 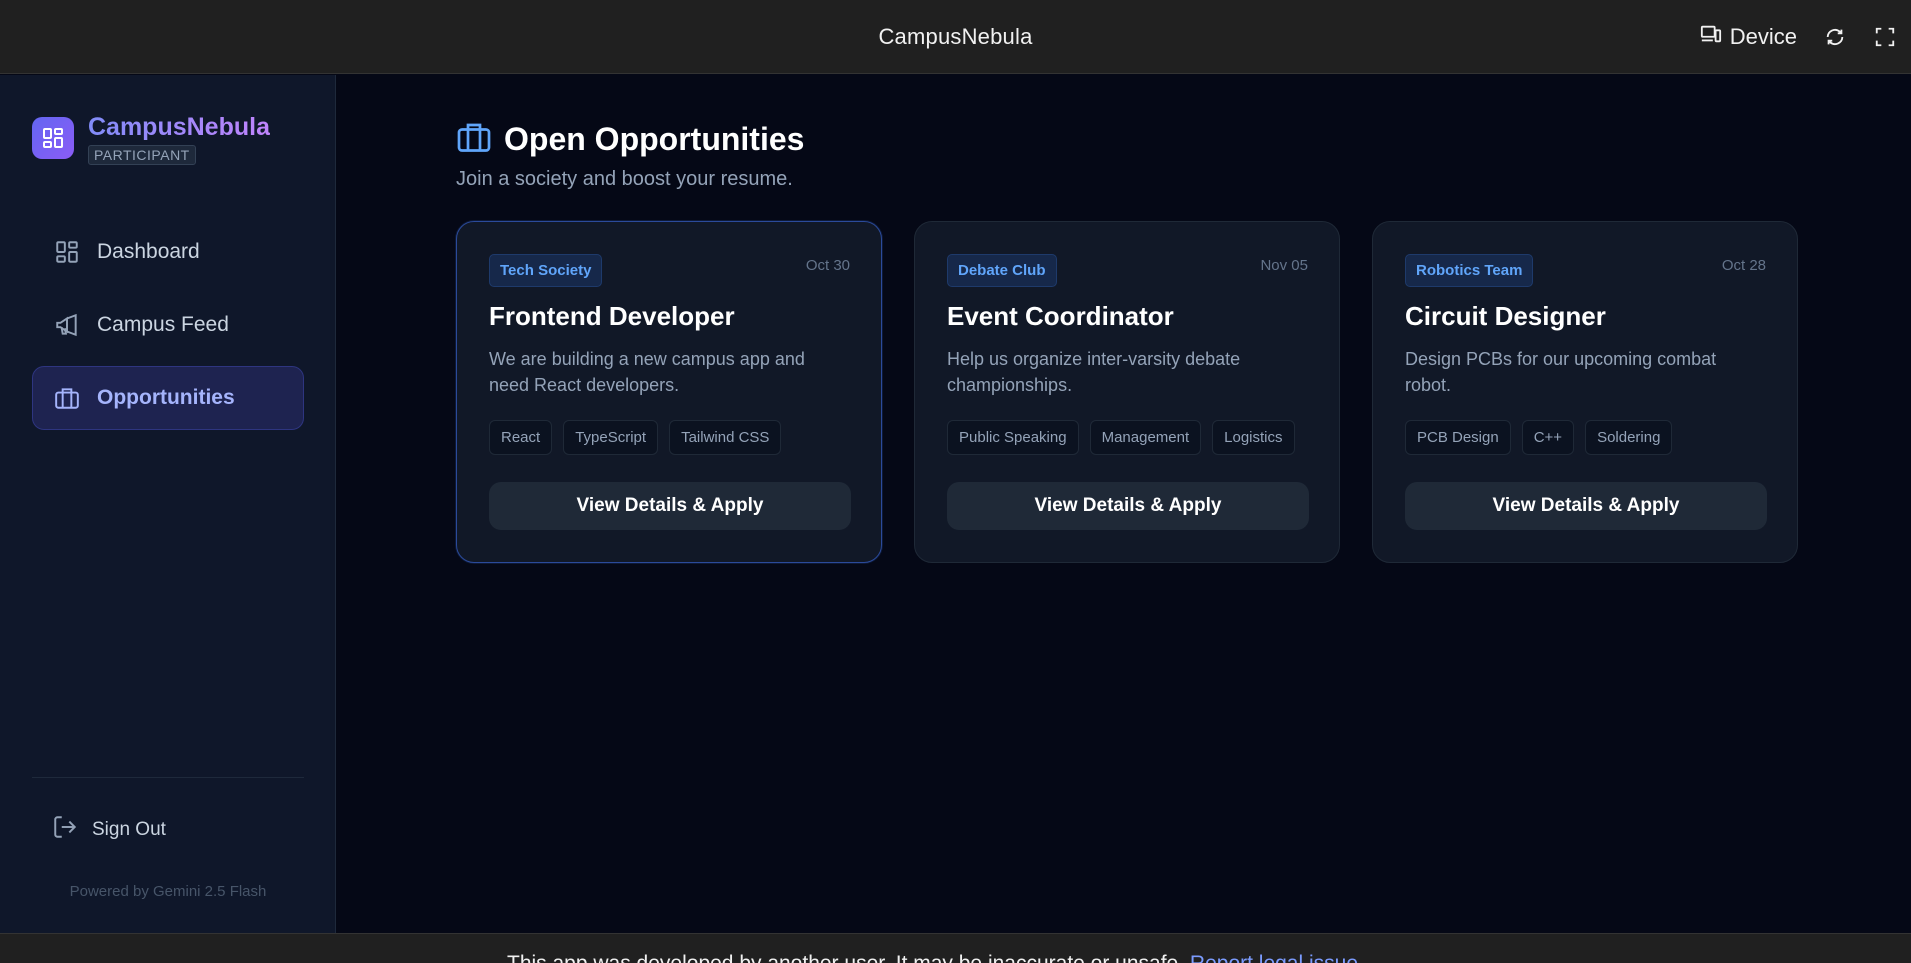 I want to click on sidebar-item-dashboard: Dashboard, so click(x=168, y=252).